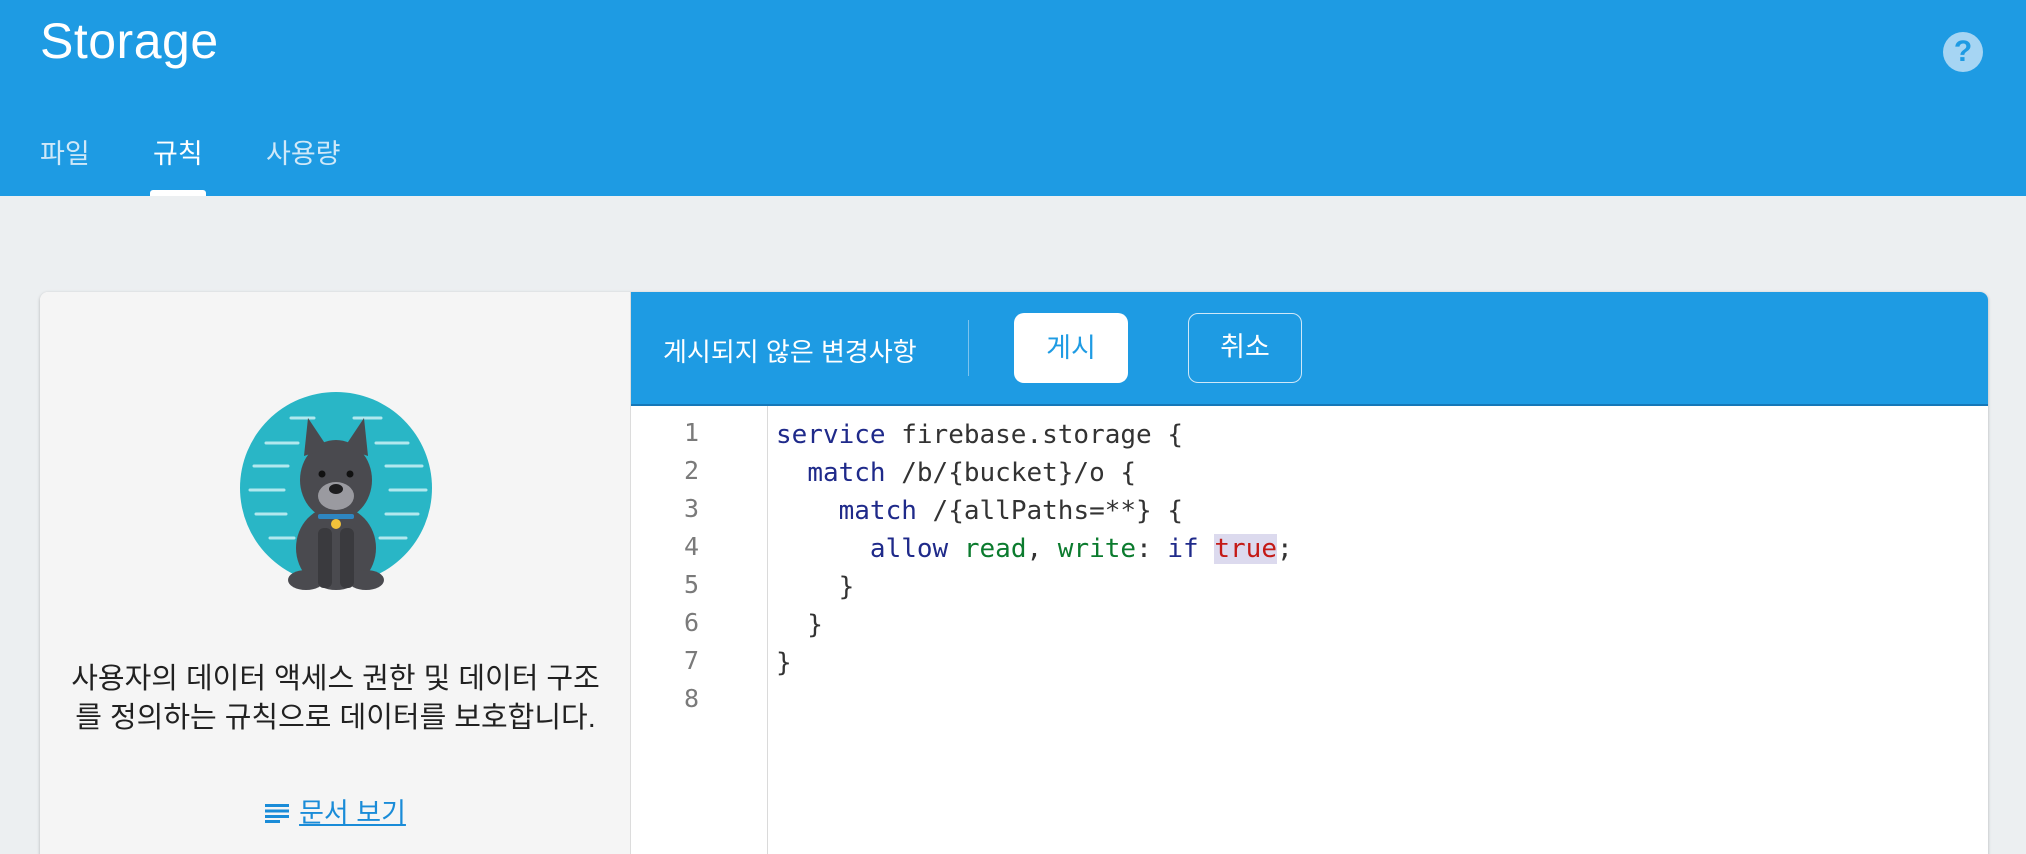 The image size is (2026, 854). What do you see at coordinates (129, 41) in the screenshot?
I see `page-title: Storage` at bounding box center [129, 41].